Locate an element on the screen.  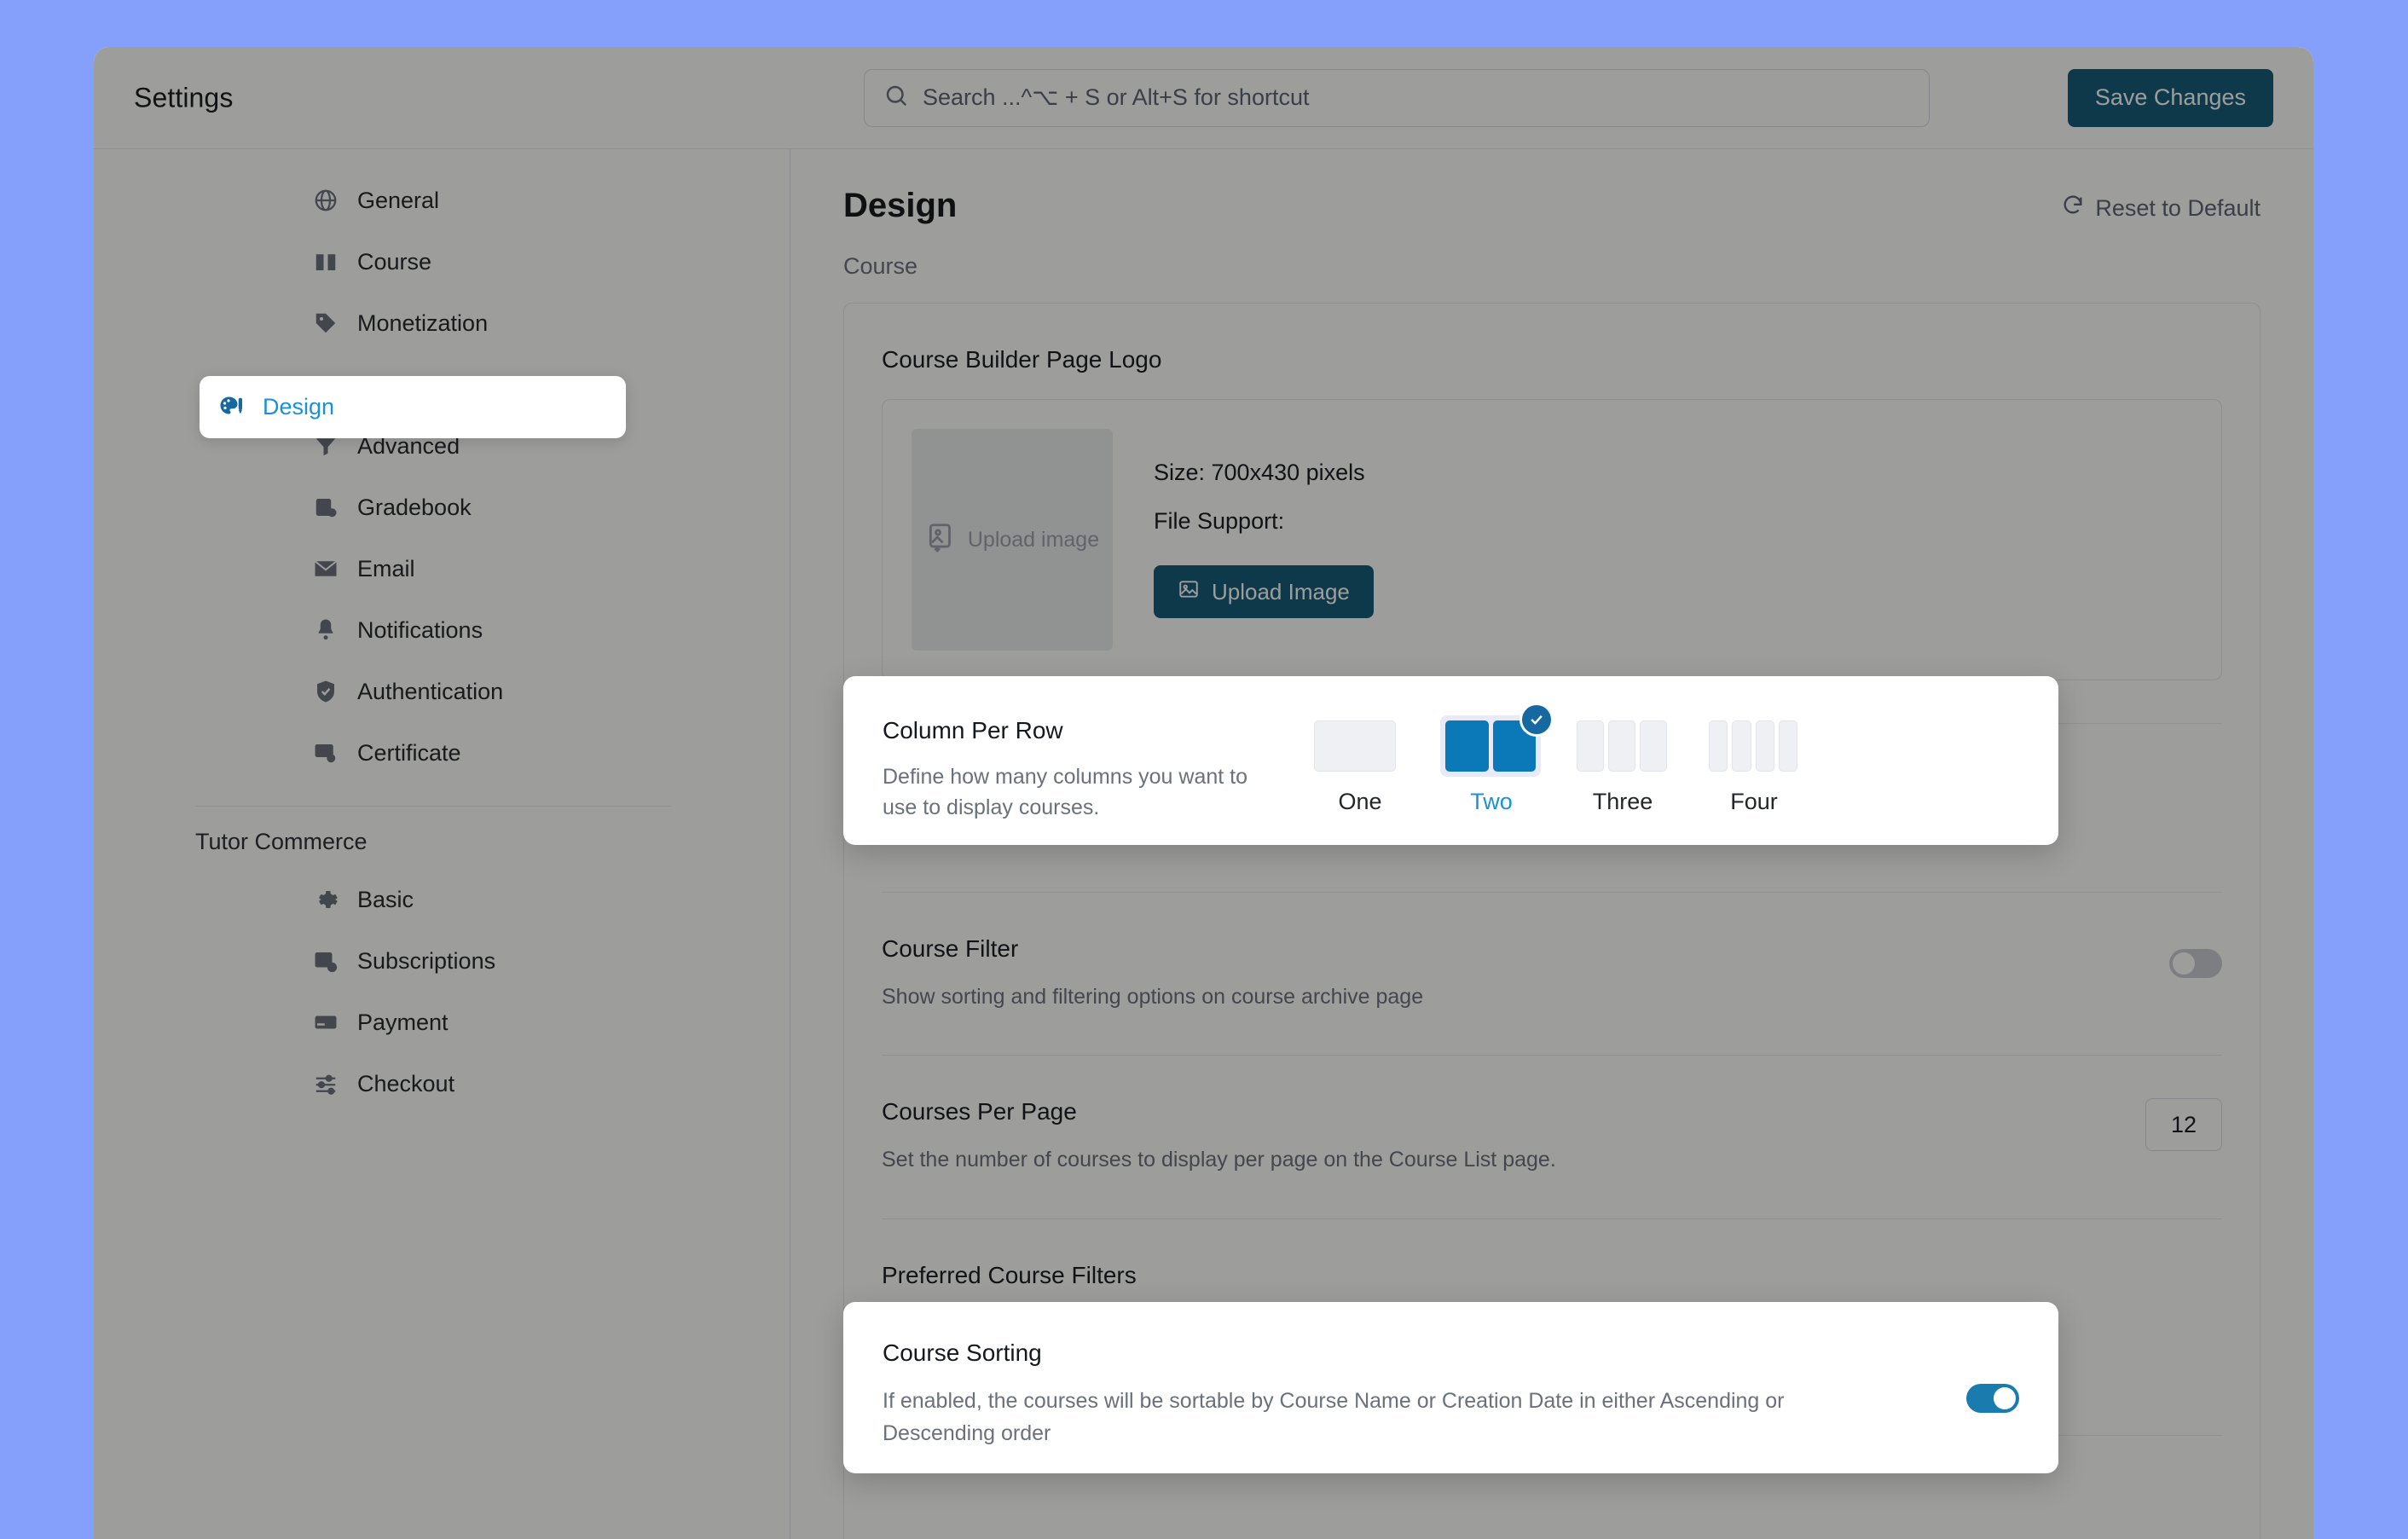
column-option-one: One is located at coordinates (1360, 765).